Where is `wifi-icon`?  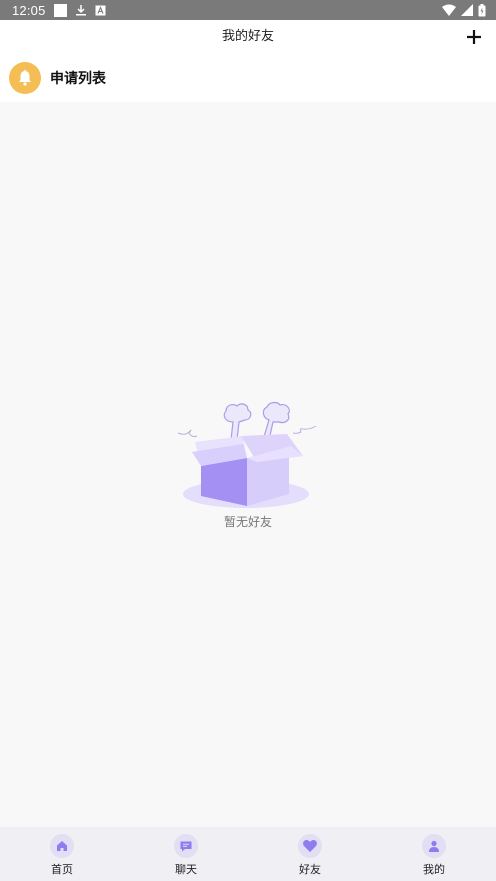 wifi-icon is located at coordinates (449, 10).